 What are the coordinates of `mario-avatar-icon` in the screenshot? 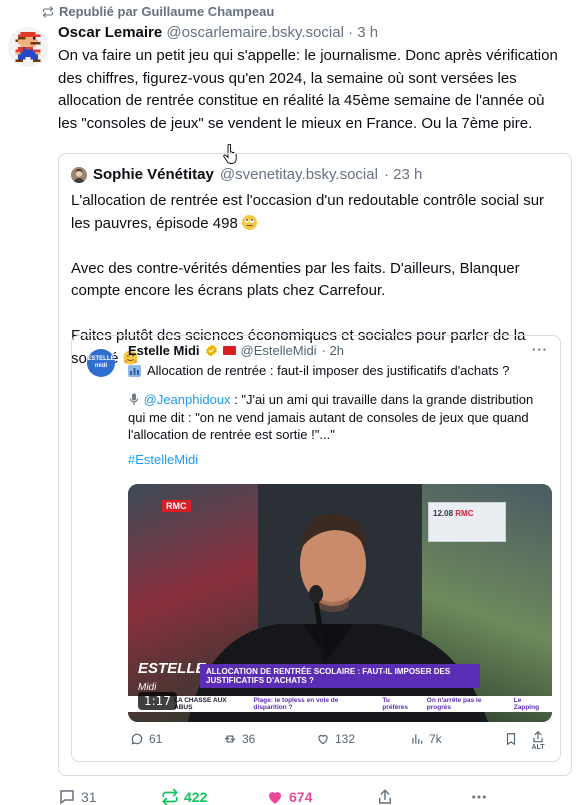 It's located at (28, 47).